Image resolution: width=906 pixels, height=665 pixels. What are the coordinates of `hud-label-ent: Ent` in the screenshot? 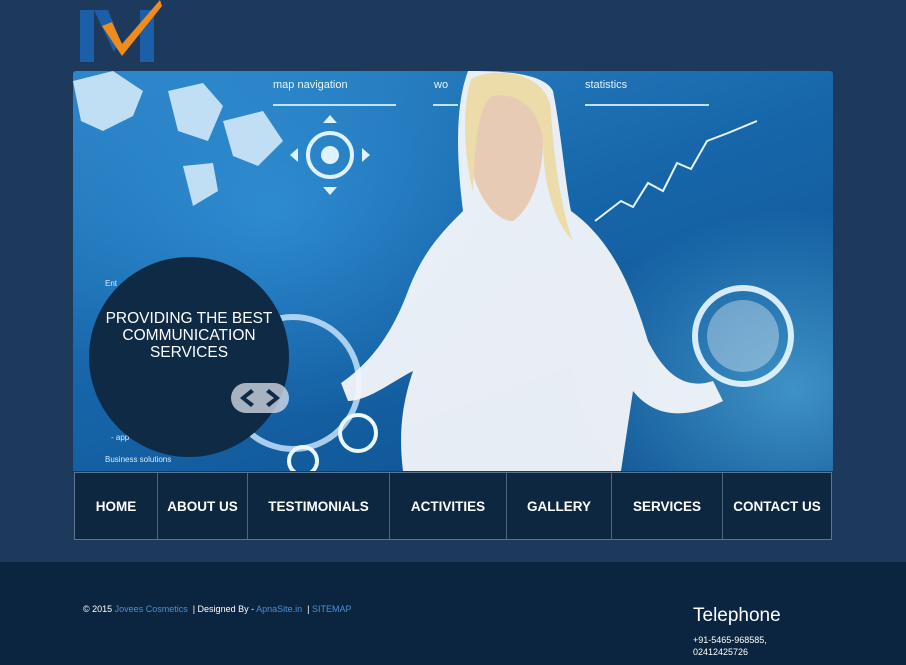 It's located at (111, 283).